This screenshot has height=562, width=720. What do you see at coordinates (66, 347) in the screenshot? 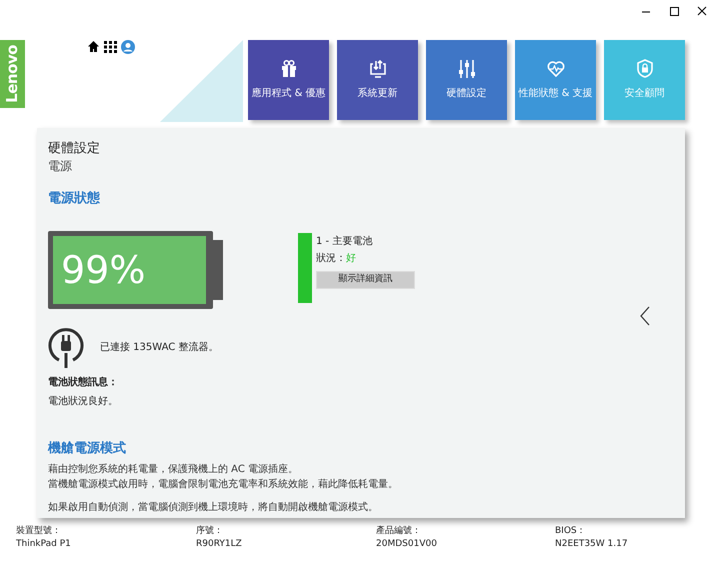
I see `plug-icon` at bounding box center [66, 347].